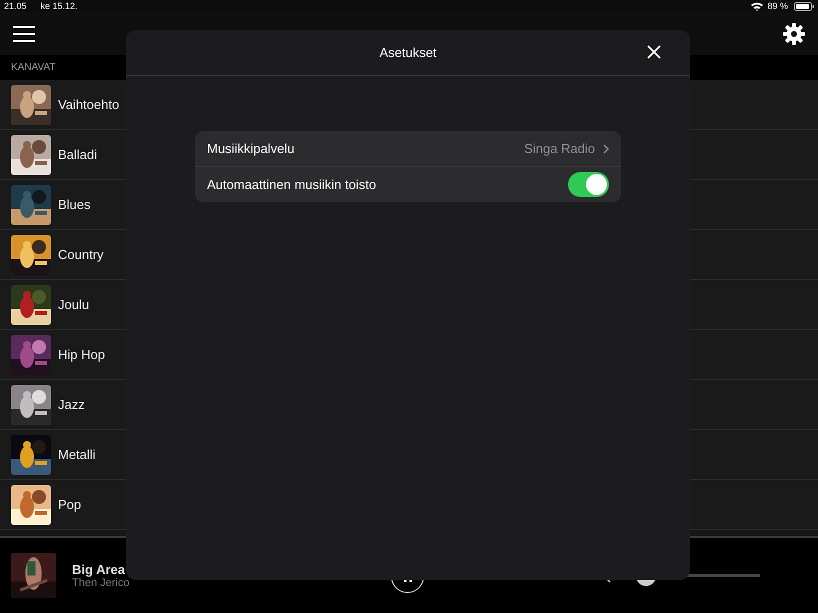  What do you see at coordinates (408, 52) in the screenshot?
I see `dialog-title: Asetukset` at bounding box center [408, 52].